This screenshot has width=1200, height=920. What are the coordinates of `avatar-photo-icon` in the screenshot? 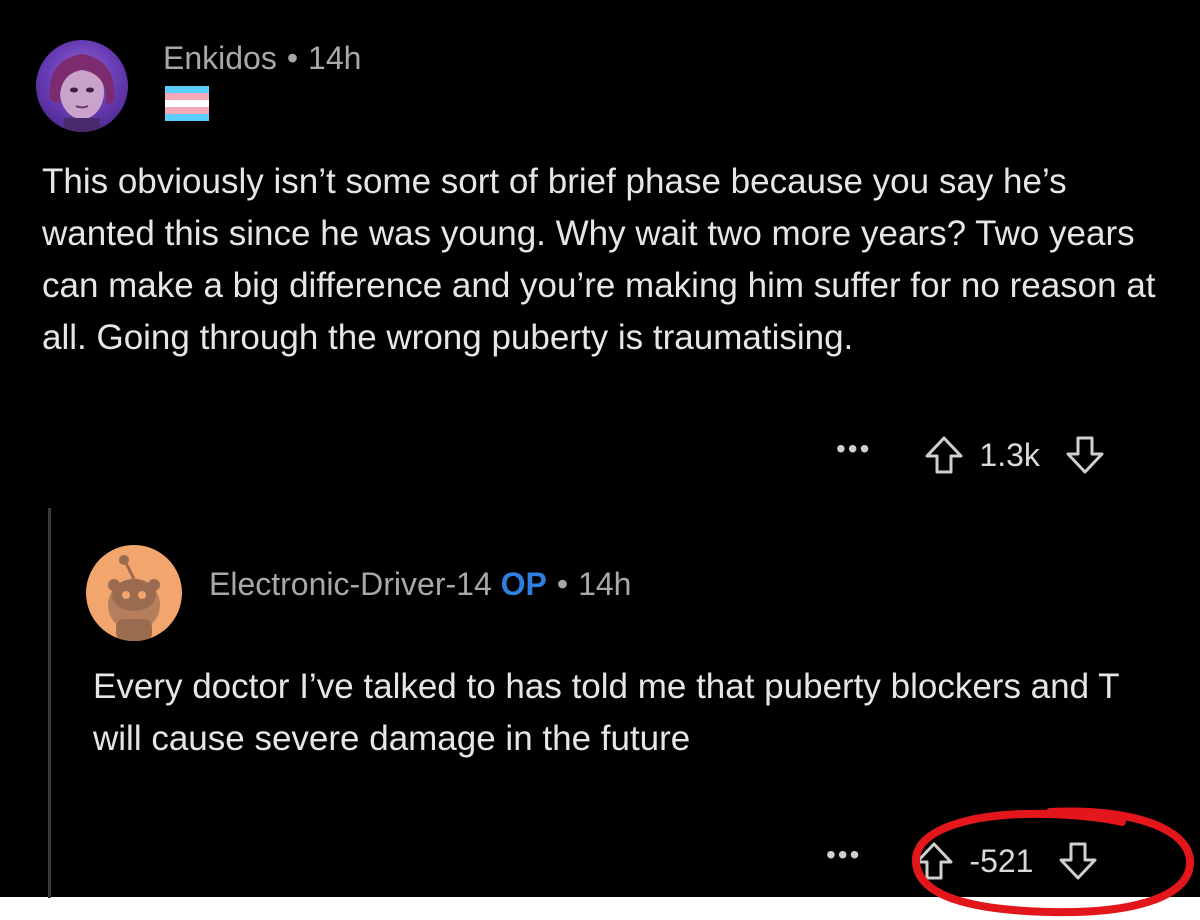 It's located at (82, 93).